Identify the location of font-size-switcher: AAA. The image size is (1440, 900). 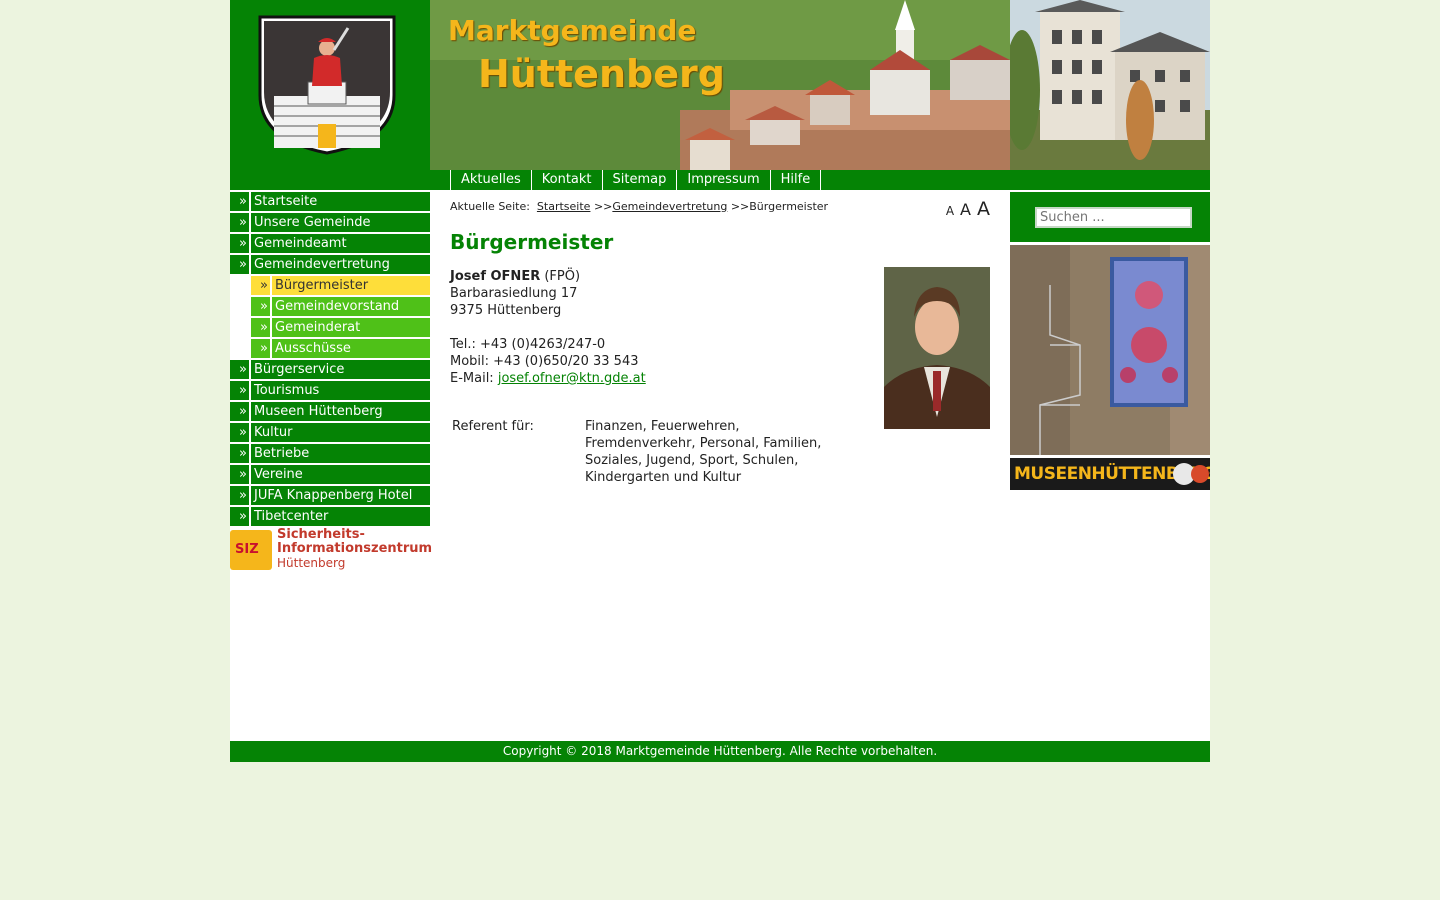
(965, 209).